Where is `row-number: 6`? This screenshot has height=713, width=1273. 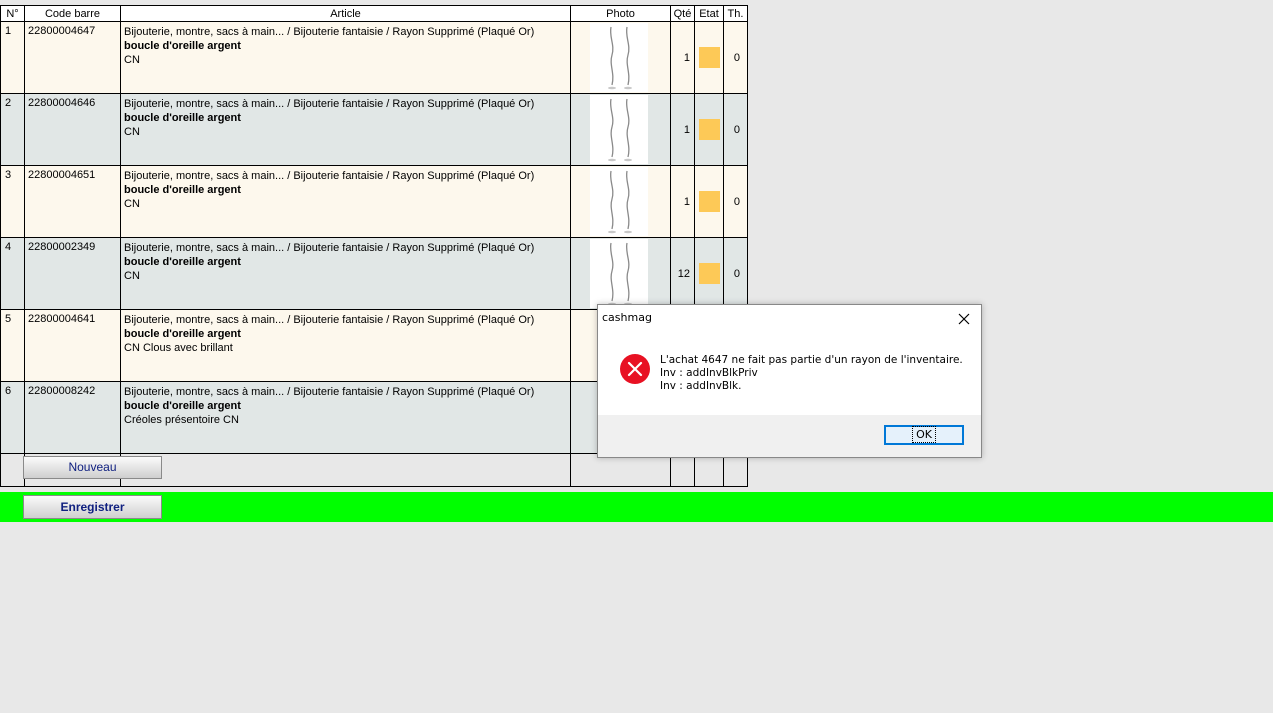
row-number: 6 is located at coordinates (12, 417).